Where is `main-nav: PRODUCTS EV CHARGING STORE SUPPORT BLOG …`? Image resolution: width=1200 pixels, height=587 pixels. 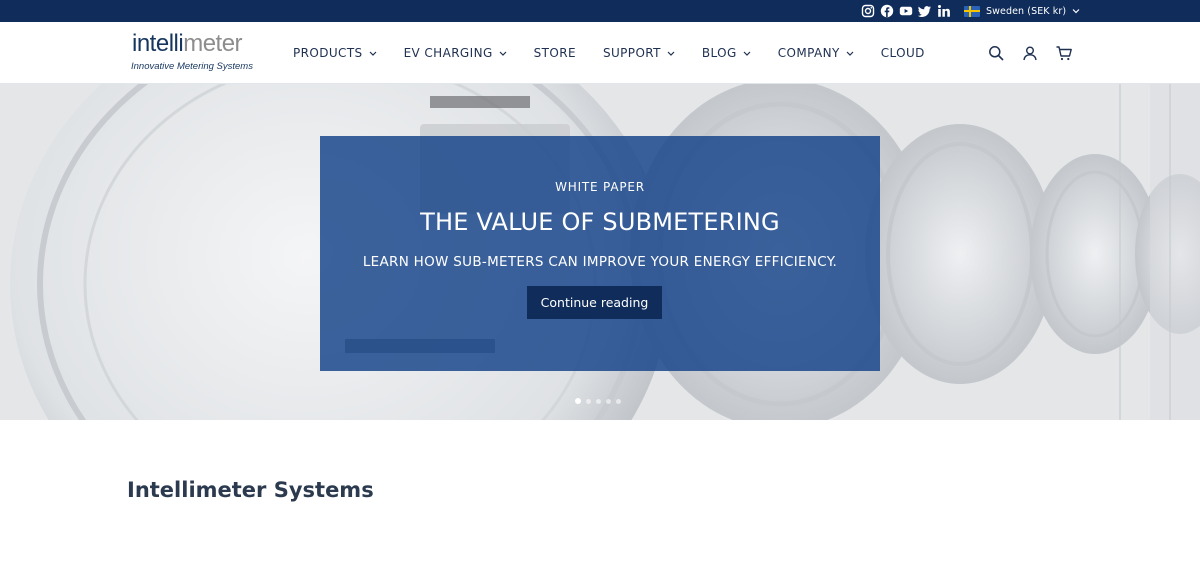
main-nav: PRODUCTS EV CHARGING STORE SUPPORT BLOG … is located at coordinates (622, 53).